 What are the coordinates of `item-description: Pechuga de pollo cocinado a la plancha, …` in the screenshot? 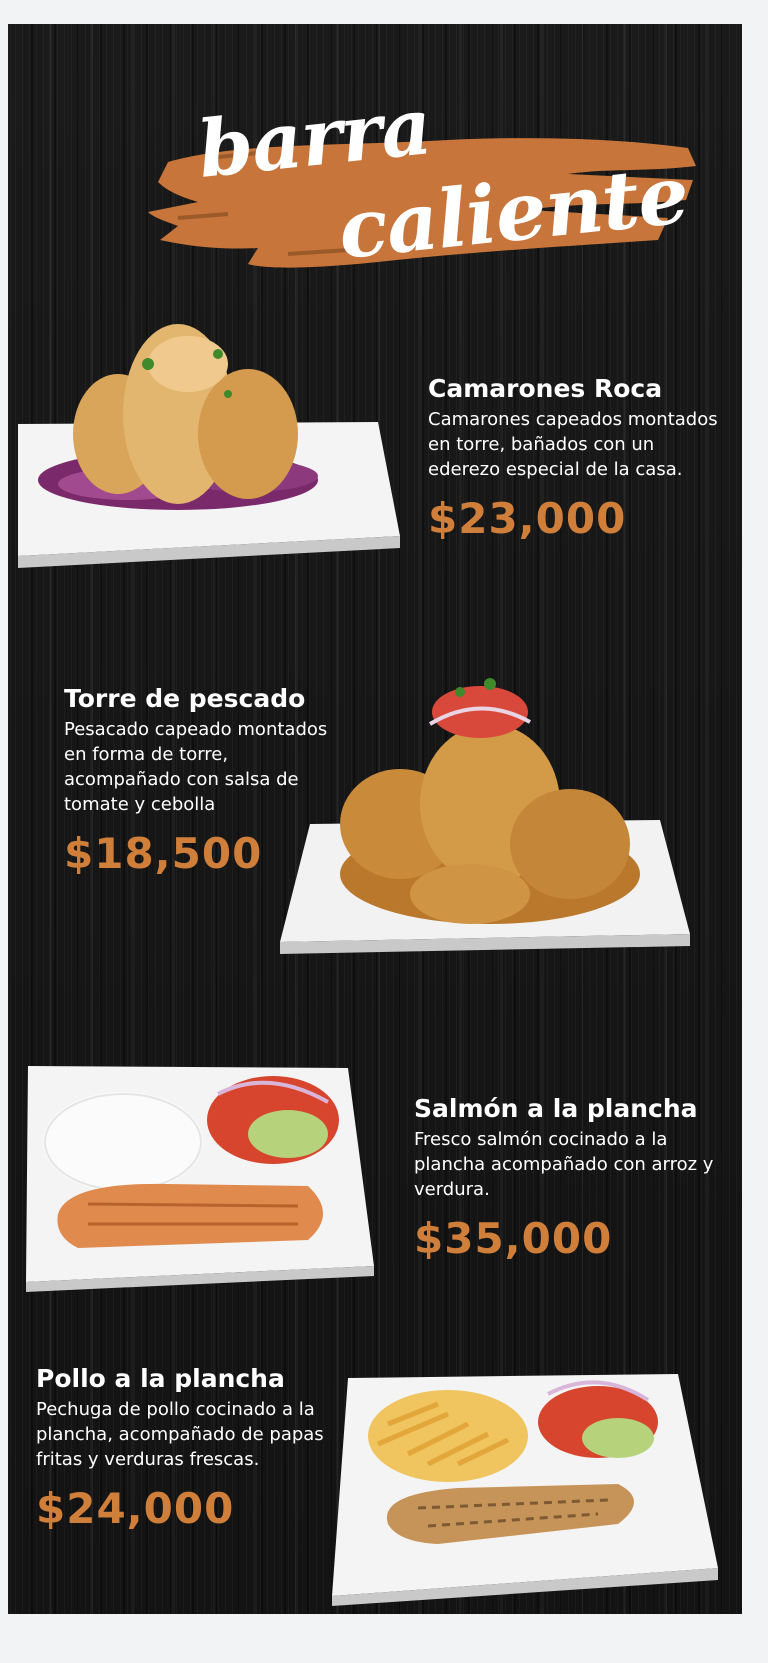 It's located at (180, 1434).